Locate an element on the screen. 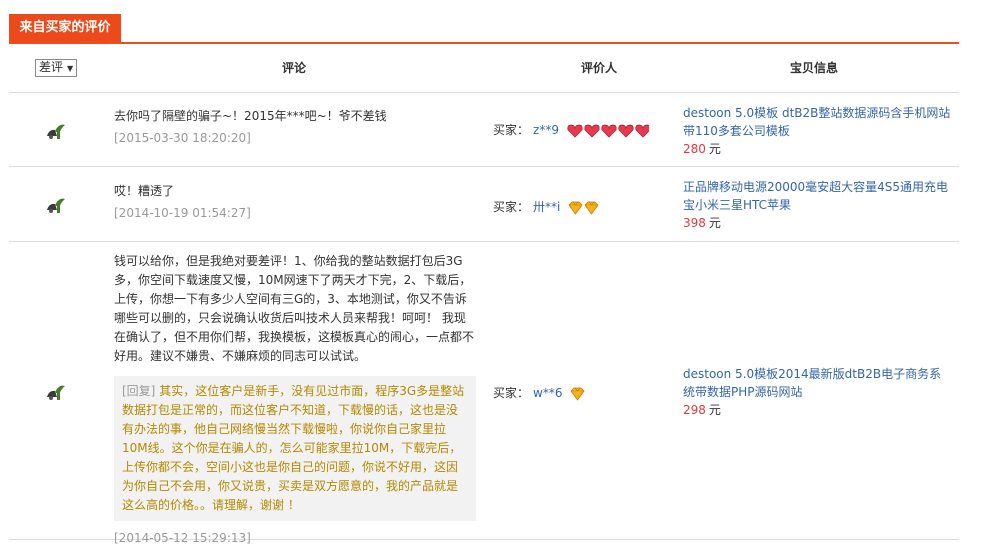  item-title-link: 正品牌移动电源20000毫安超大容量4S5通用充电宝小米三星HTC苹果 is located at coordinates (817, 196).